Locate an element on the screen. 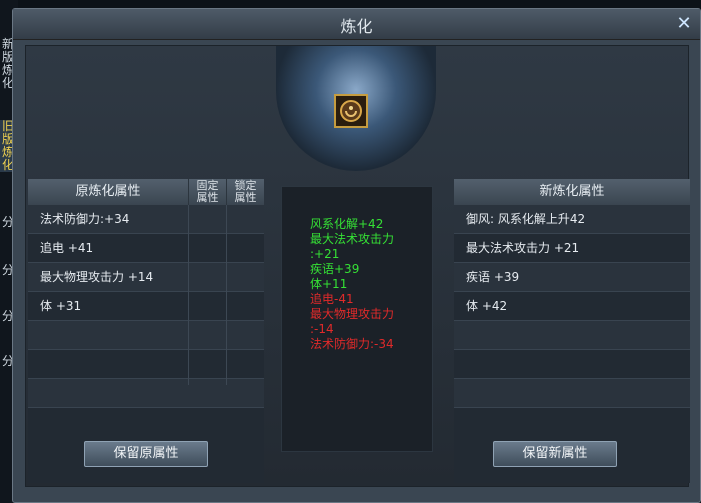  refine-orb is located at coordinates (356, 108).